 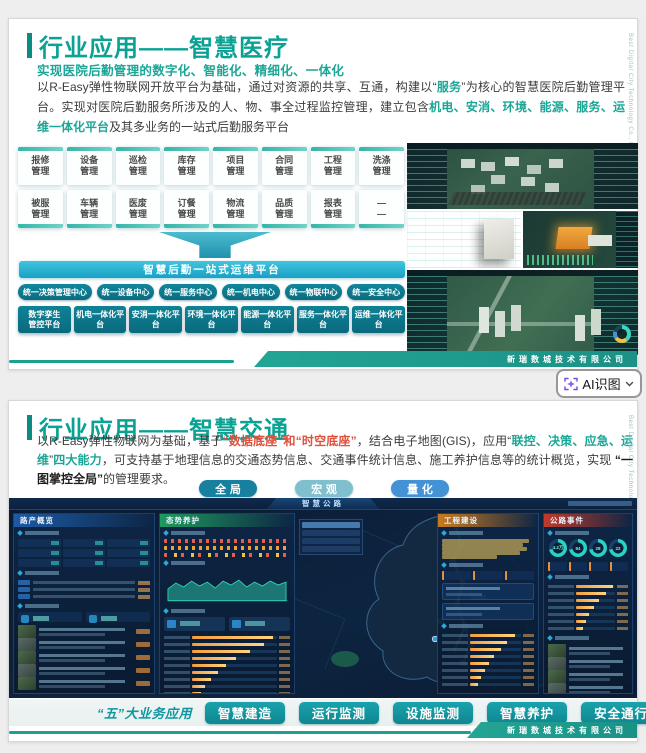 I want to click on center-pill-0: 统一决策管理中心, so click(x=55, y=292).